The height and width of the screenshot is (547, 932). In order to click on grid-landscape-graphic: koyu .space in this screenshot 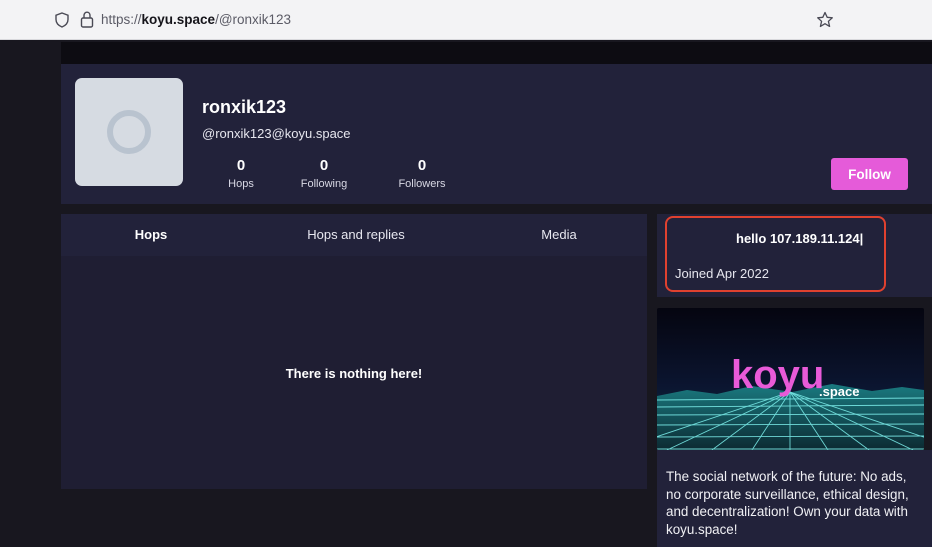, I will do `click(790, 379)`.